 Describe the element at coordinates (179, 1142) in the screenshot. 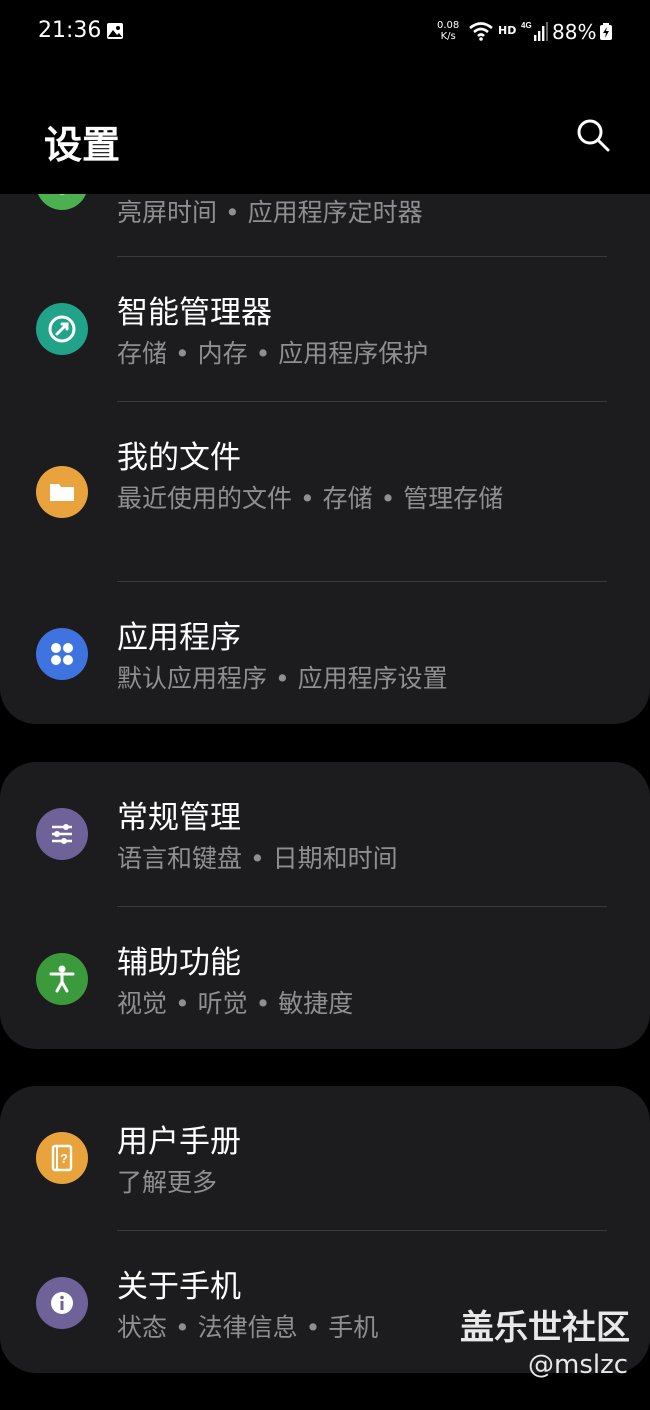

I see `settings-item-title: 用户手册` at that location.